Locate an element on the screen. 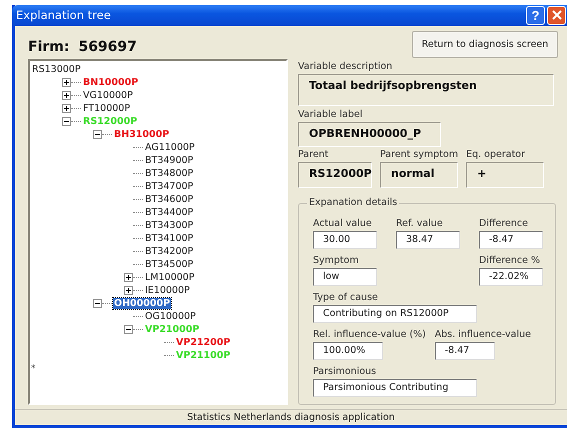 Image resolution: width=567 pixels, height=428 pixels. field-label: Actual value is located at coordinates (343, 223).